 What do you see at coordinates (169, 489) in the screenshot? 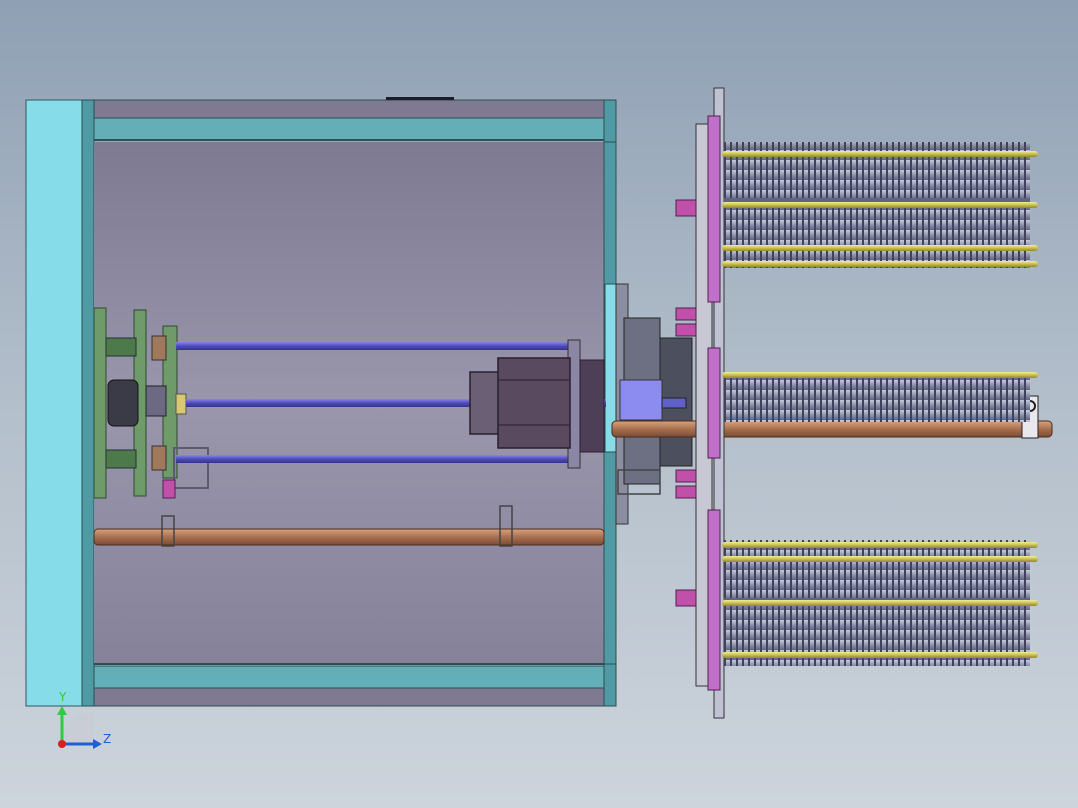
I see `coupling-fitting` at bounding box center [169, 489].